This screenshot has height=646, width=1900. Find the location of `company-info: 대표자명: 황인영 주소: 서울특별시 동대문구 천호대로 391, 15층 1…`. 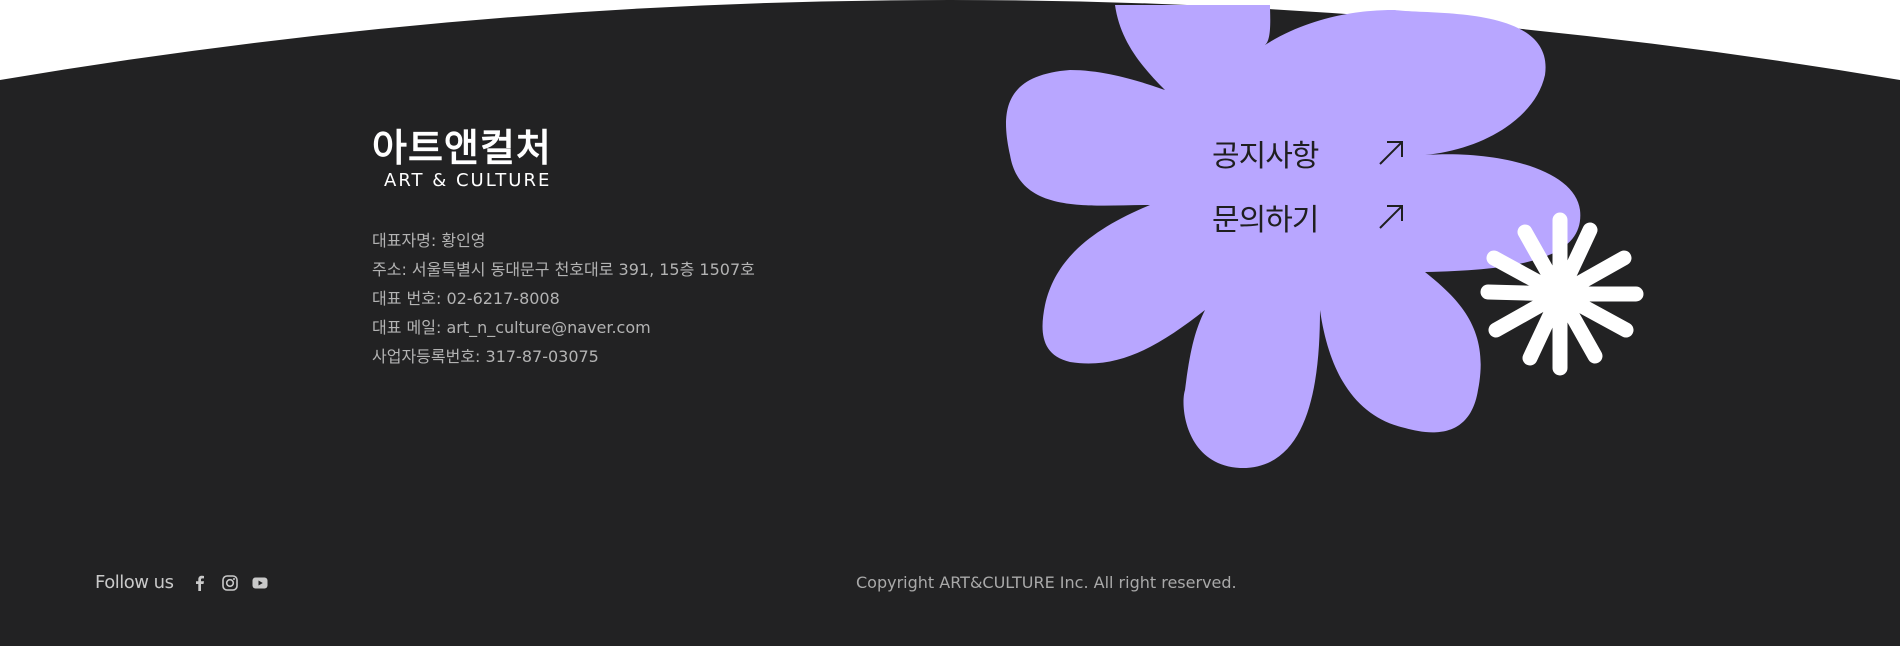

company-info: 대표자명: 황인영 주소: 서울특별시 동대문구 천호대로 391, 15층 1… is located at coordinates (563, 298).